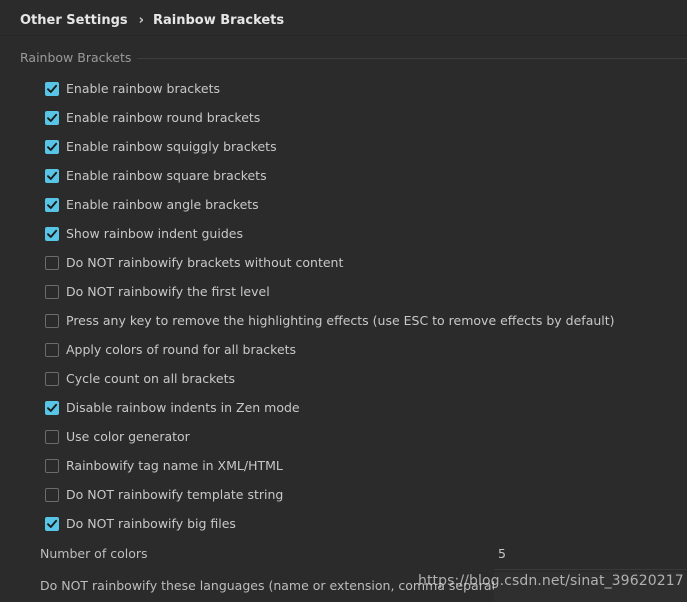  I want to click on option-row: Do NOT rainbowify big files, so click(365, 523).